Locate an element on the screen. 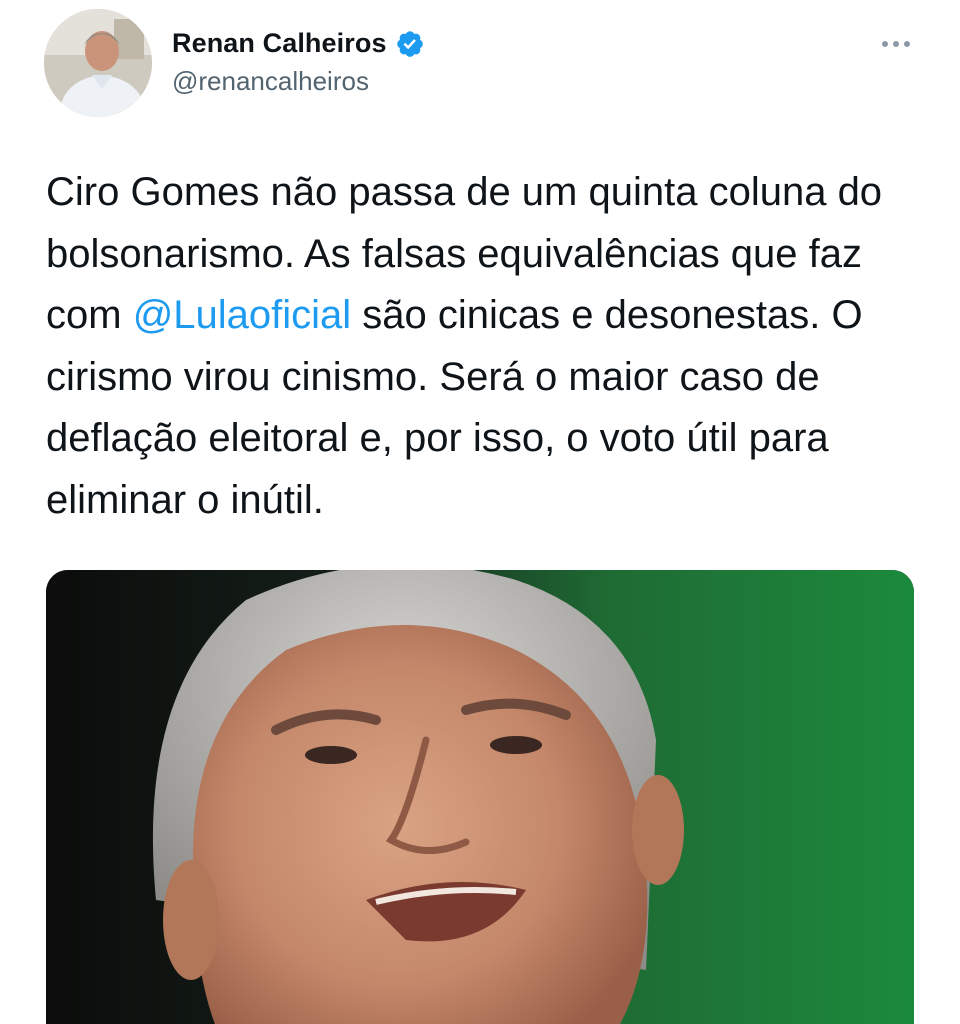 The width and height of the screenshot is (960, 1024). author-display-name: Renan Calheiros is located at coordinates (279, 43).